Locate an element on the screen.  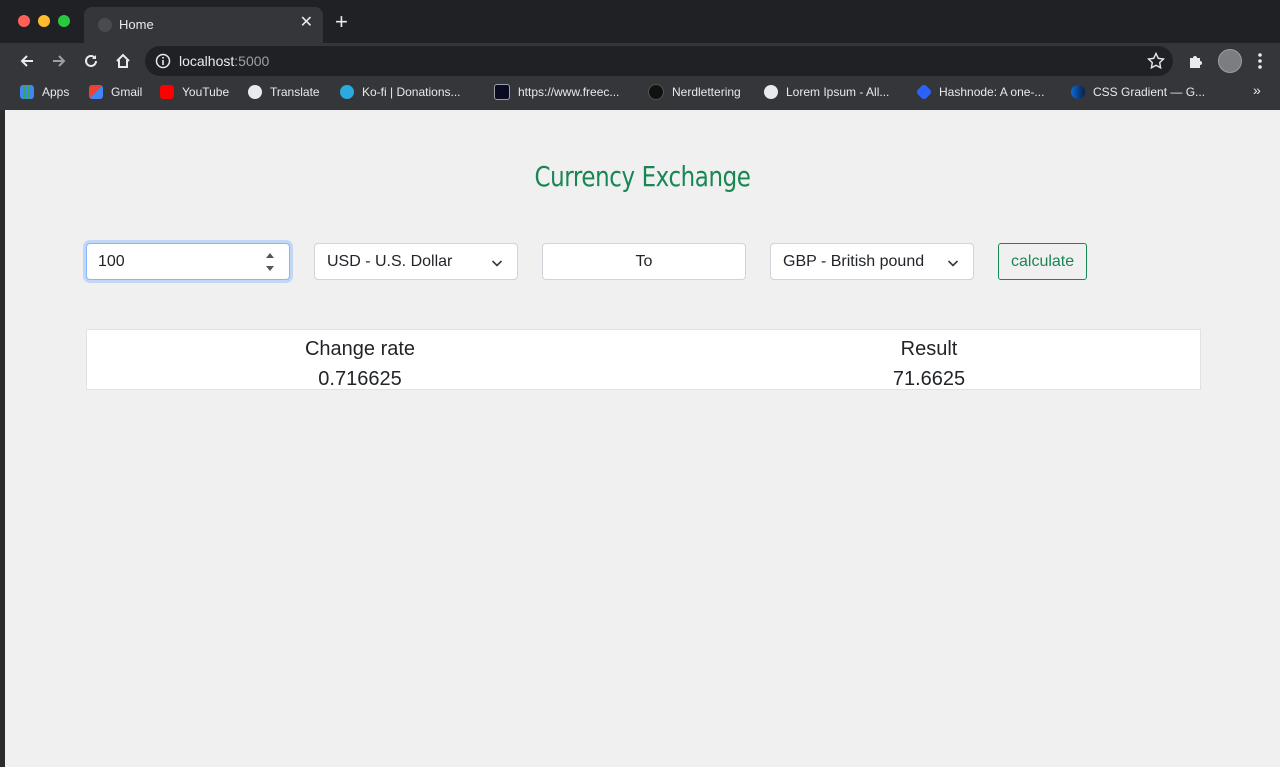
window-close-button is located at coordinates (24, 21).